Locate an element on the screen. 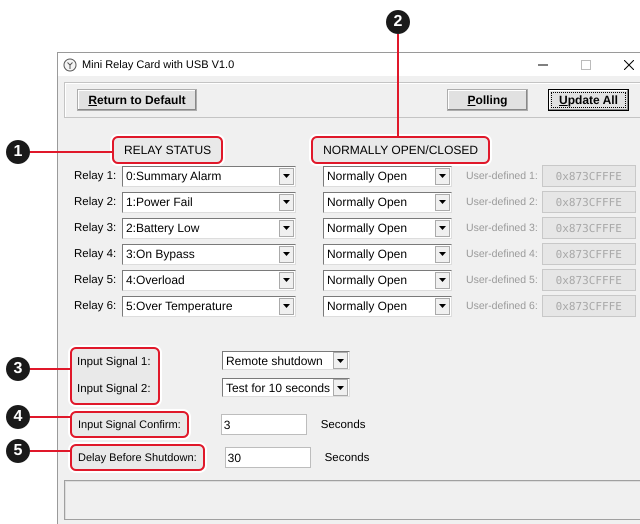 The height and width of the screenshot is (524, 640). user-defined-label: User-defined 4: is located at coordinates (502, 254).